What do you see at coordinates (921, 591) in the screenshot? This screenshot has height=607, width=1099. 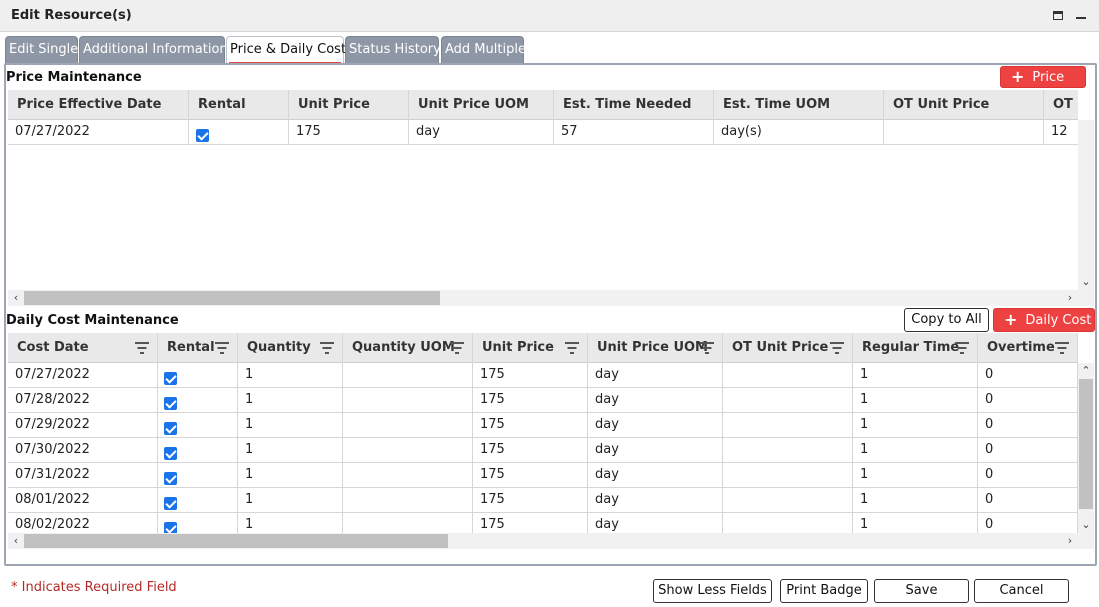 I see `save-button: Save` at bounding box center [921, 591].